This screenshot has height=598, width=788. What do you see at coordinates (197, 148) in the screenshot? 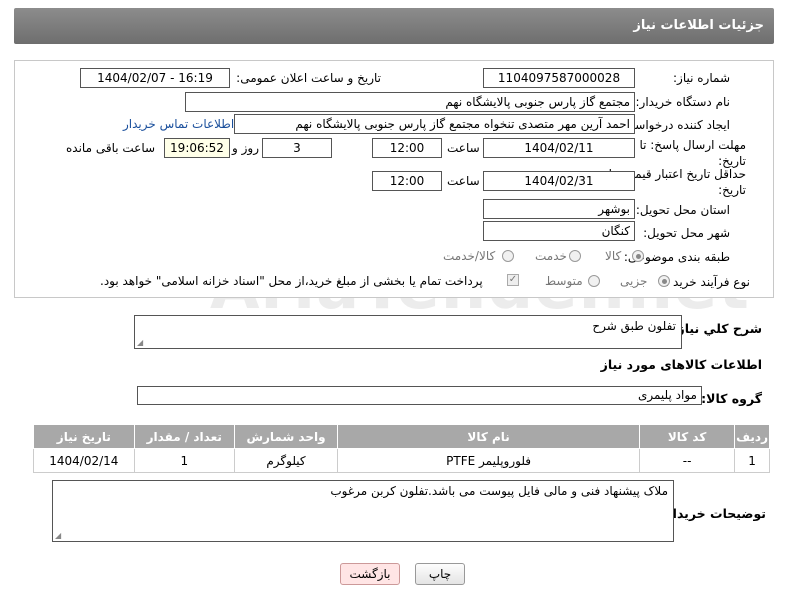
I see `remaining-time-field: 19:06:52` at bounding box center [197, 148].